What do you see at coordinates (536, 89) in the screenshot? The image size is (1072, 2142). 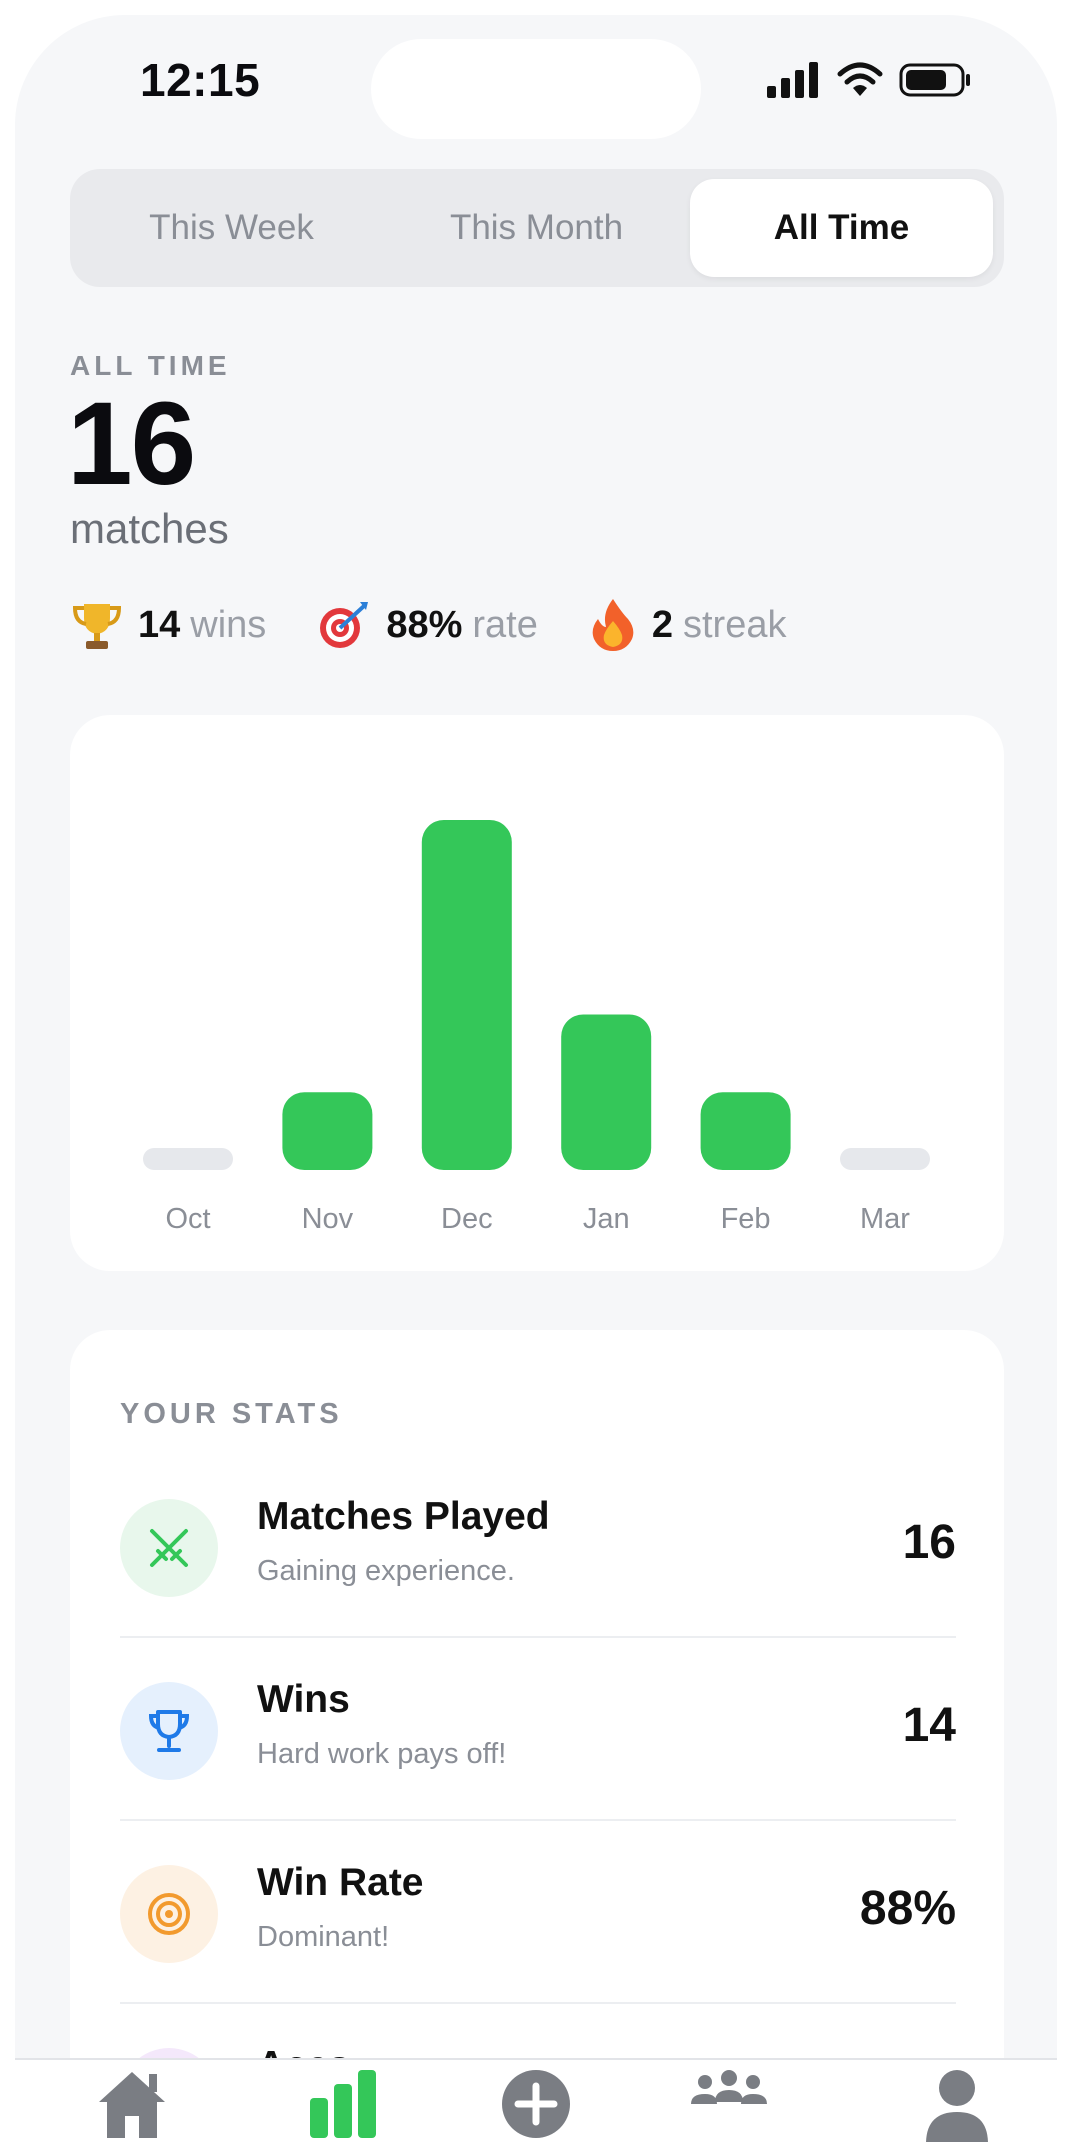 I see `dynamic-island` at bounding box center [536, 89].